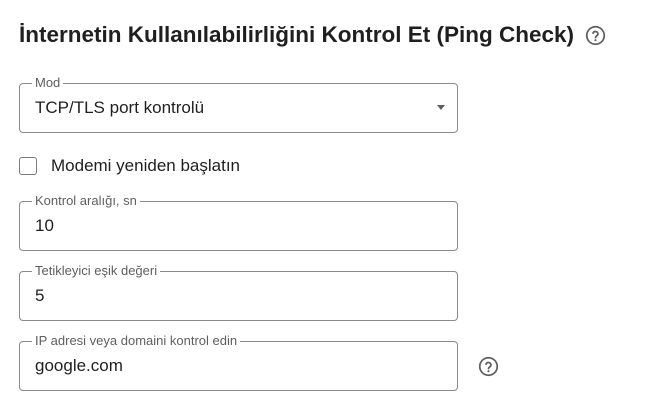 The image size is (647, 407). What do you see at coordinates (44, 225) in the screenshot?
I see `interval-value: 10` at bounding box center [44, 225].